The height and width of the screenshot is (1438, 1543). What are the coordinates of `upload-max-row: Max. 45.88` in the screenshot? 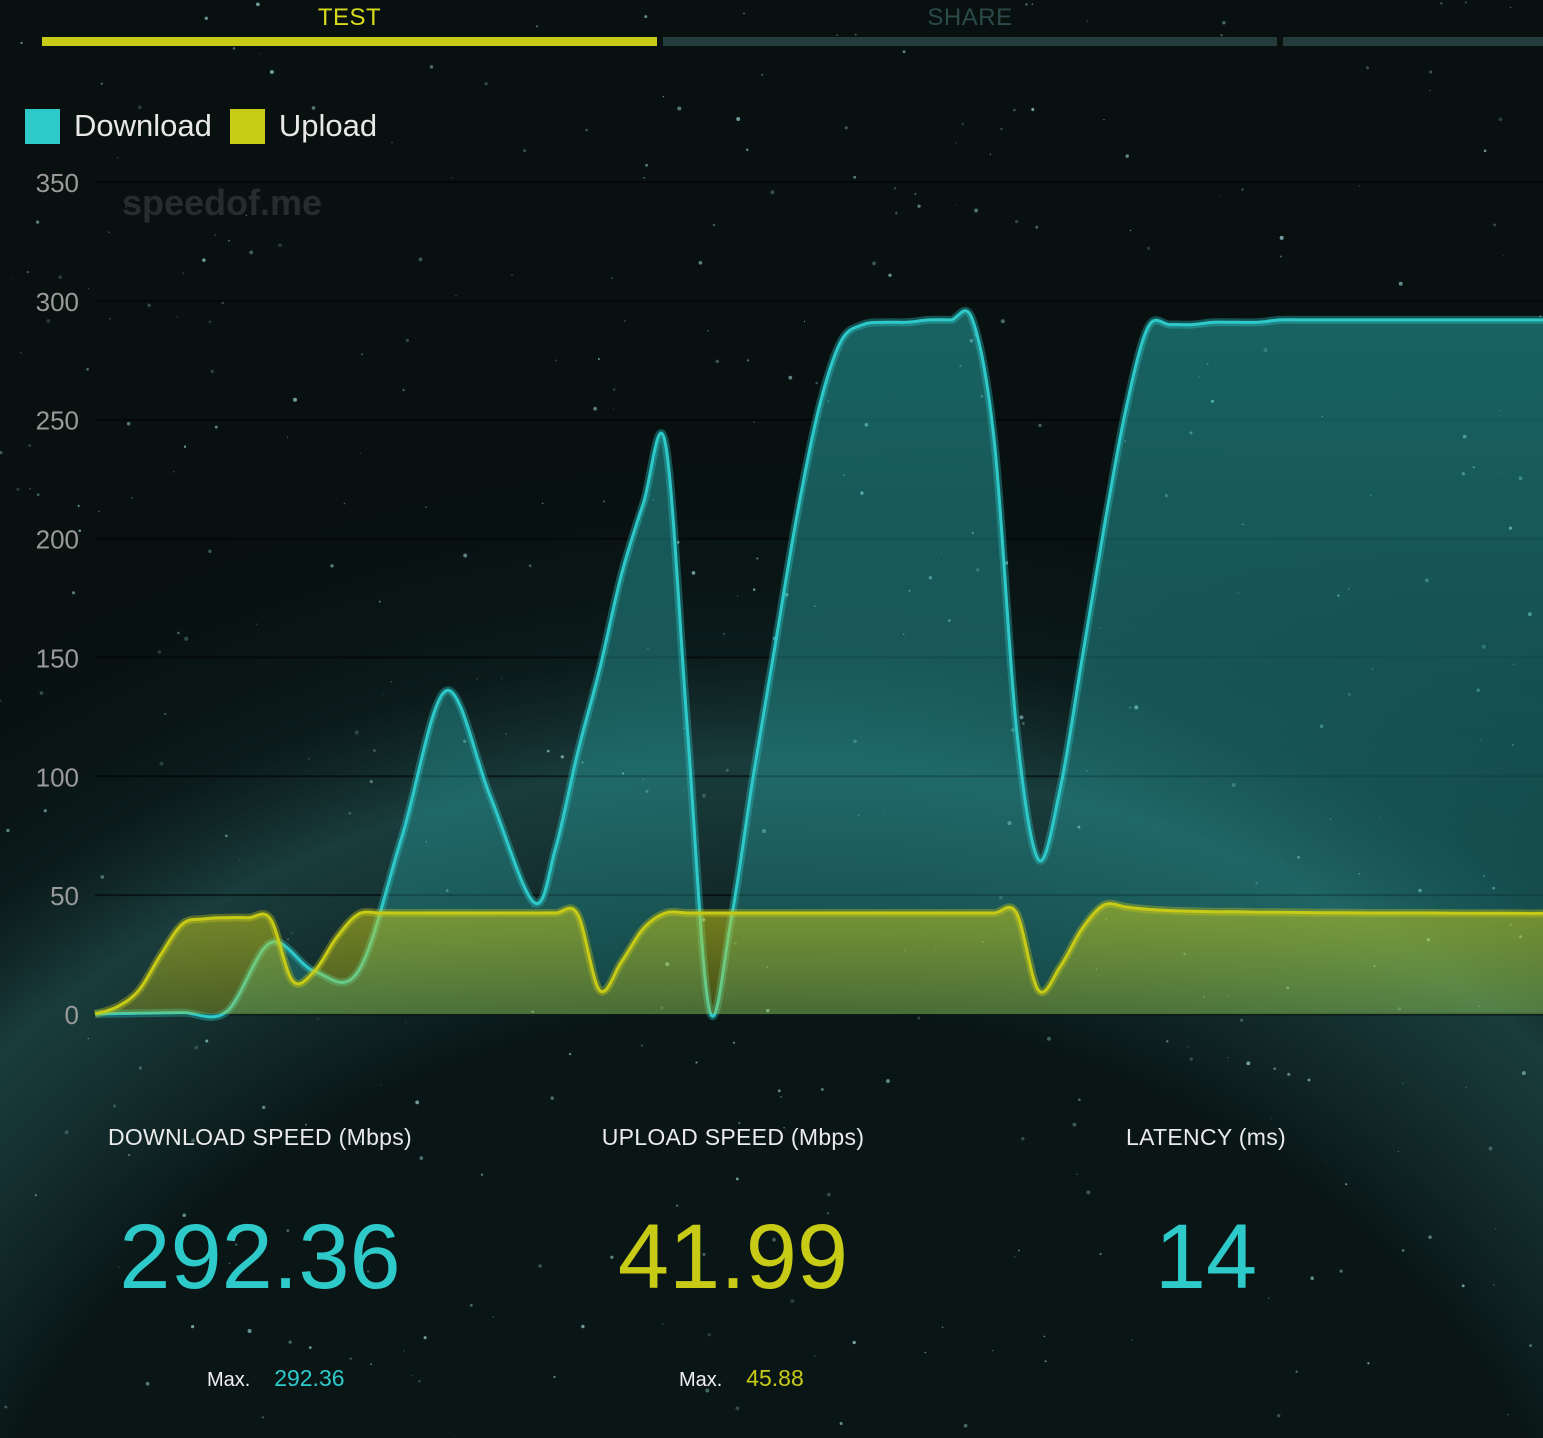 It's located at (741, 1378).